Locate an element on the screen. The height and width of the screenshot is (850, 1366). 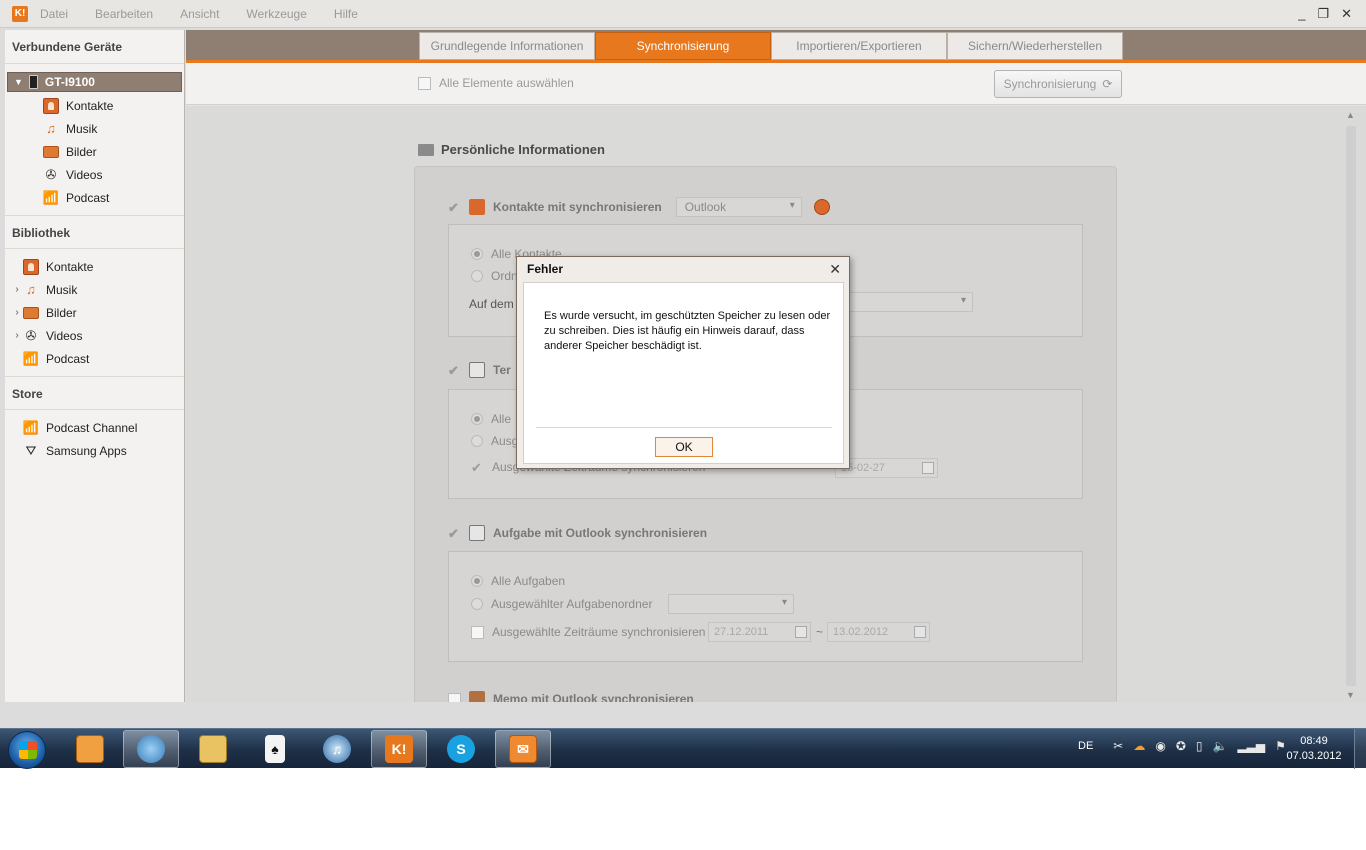
option-label: Alle Aufgaben is located at coordinates (528, 581).